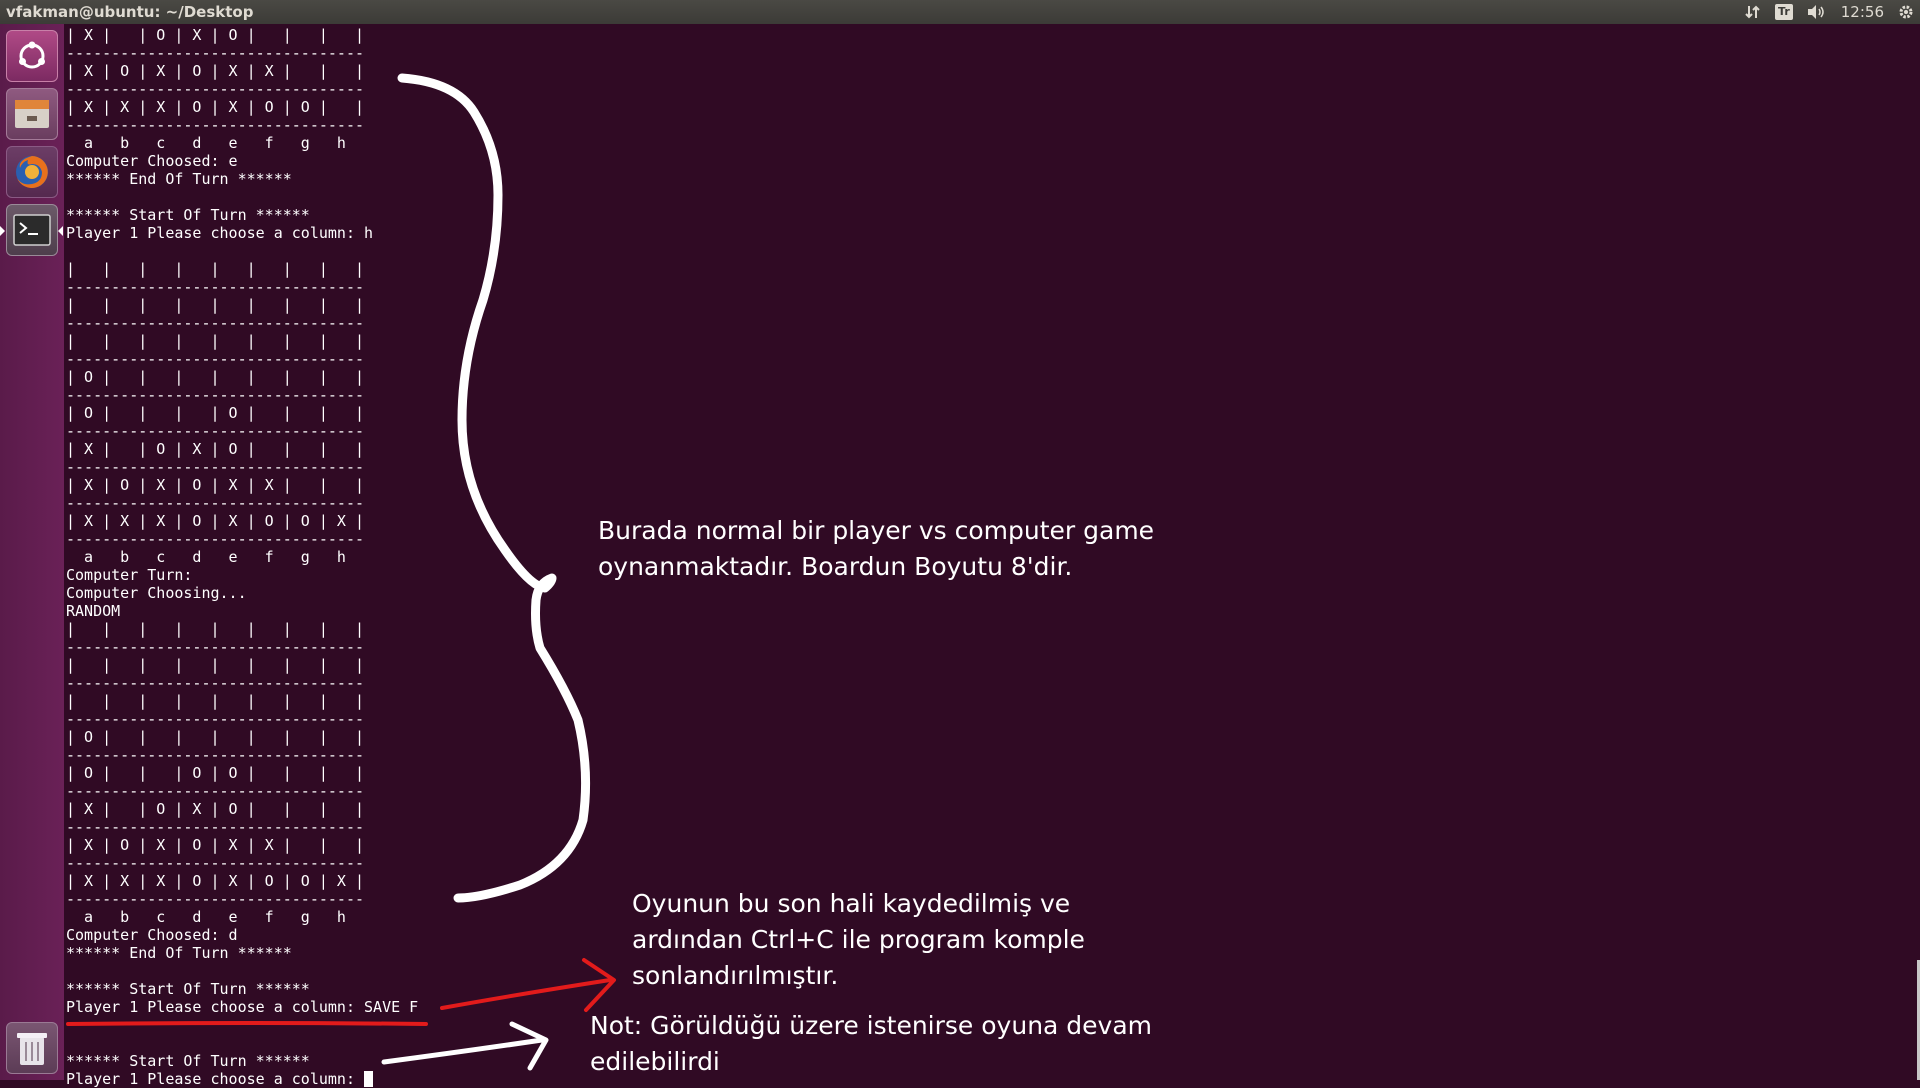  I want to click on terminal-line: Computer Choosed: d, so click(152, 935).